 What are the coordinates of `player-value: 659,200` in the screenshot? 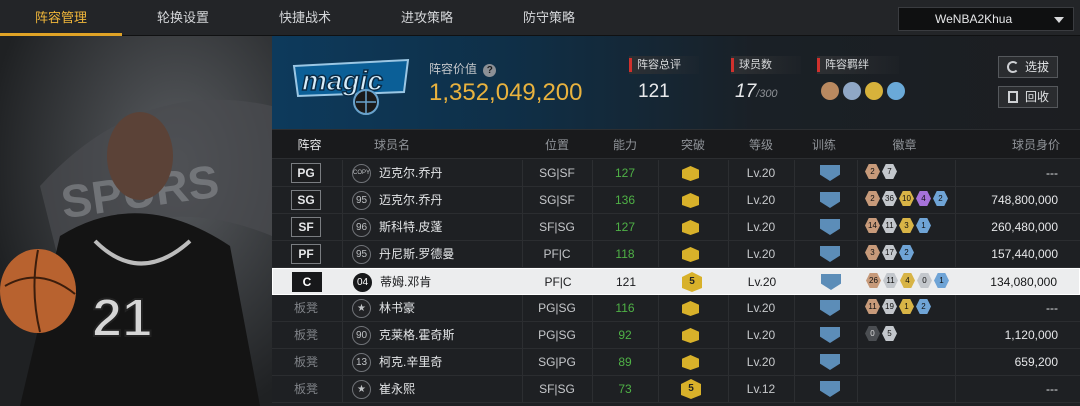 It's located at (1036, 362).